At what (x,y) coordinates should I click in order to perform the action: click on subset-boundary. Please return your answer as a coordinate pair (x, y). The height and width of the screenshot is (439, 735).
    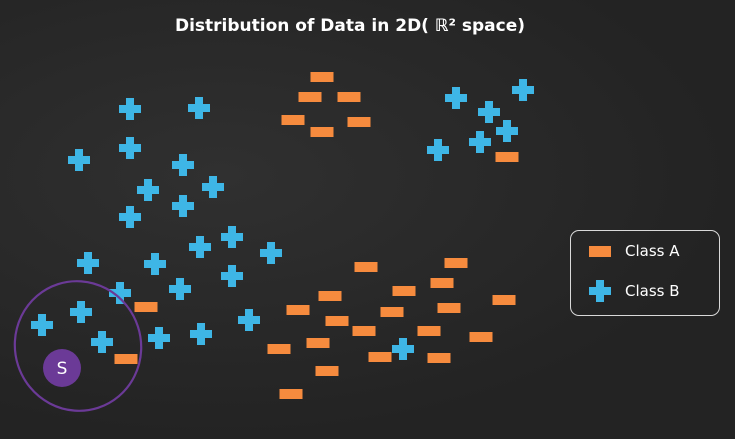
    Looking at the image, I should click on (78, 346).